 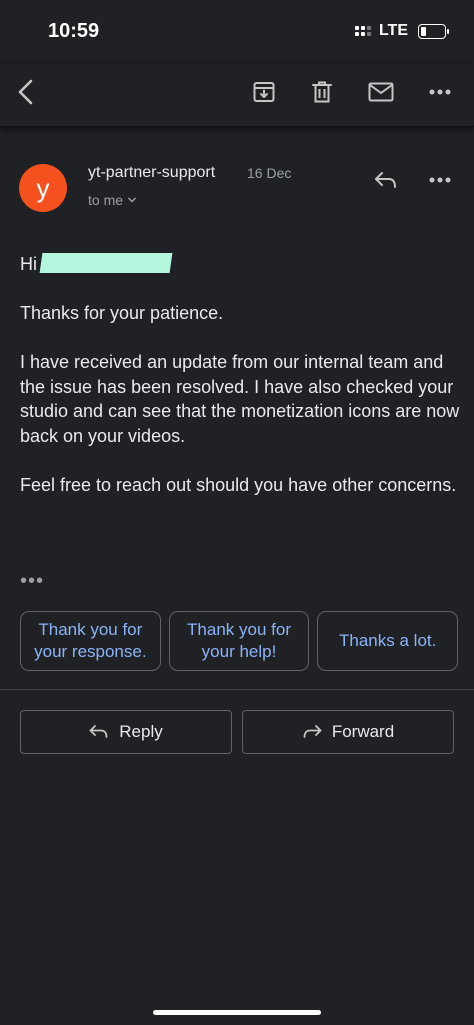 What do you see at coordinates (237, 732) in the screenshot?
I see `action-bar: Reply Forward` at bounding box center [237, 732].